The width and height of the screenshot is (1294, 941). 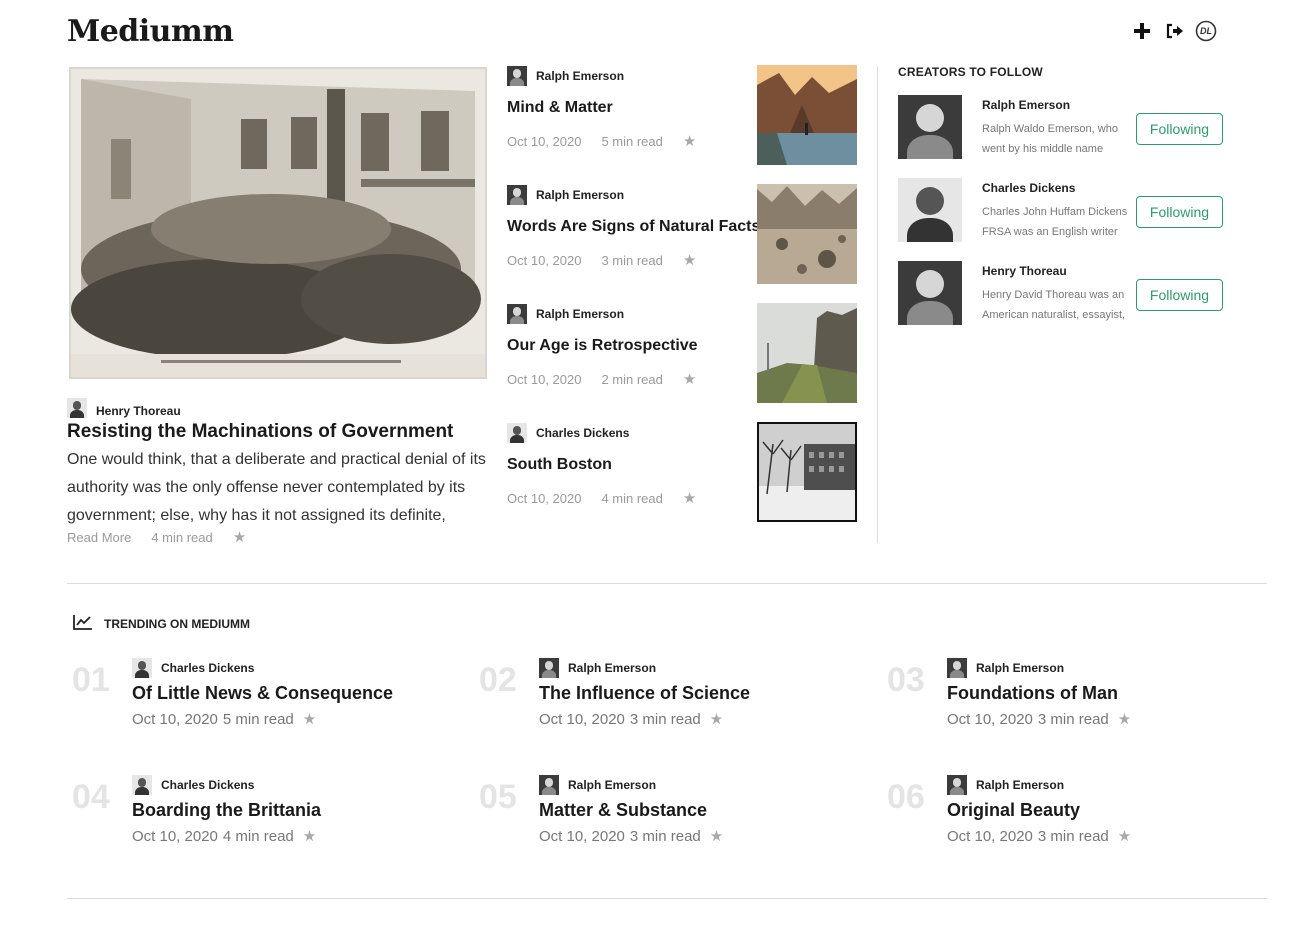 I want to click on trending-label: TRENDING ON MEDIUMM, so click(x=177, y=623).